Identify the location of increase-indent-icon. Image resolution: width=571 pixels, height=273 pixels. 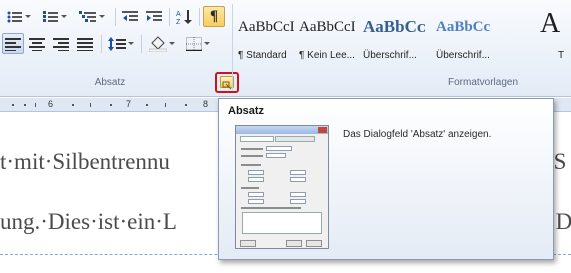
(154, 15).